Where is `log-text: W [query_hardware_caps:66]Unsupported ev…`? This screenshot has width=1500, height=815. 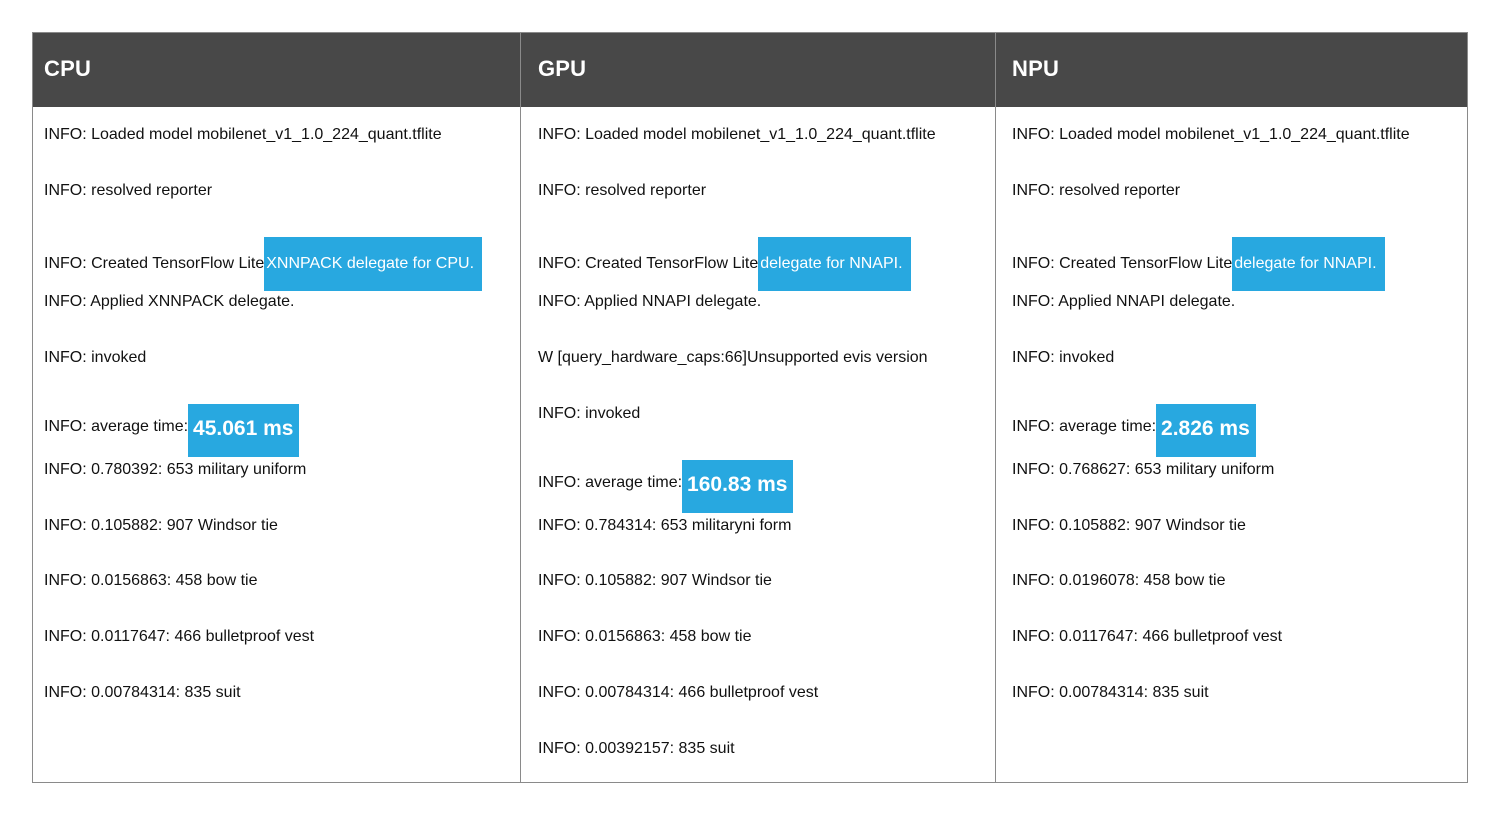 log-text: W [query_hardware_caps:66]Unsupported ev… is located at coordinates (733, 358).